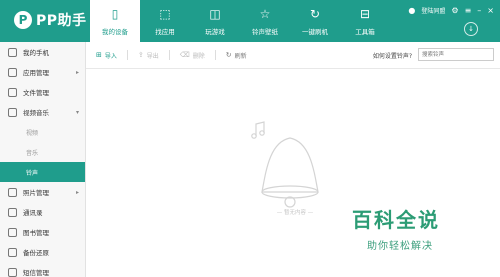 The image size is (500, 277). What do you see at coordinates (293, 68) in the screenshot?
I see `toolbar-divider-line` at bounding box center [293, 68].